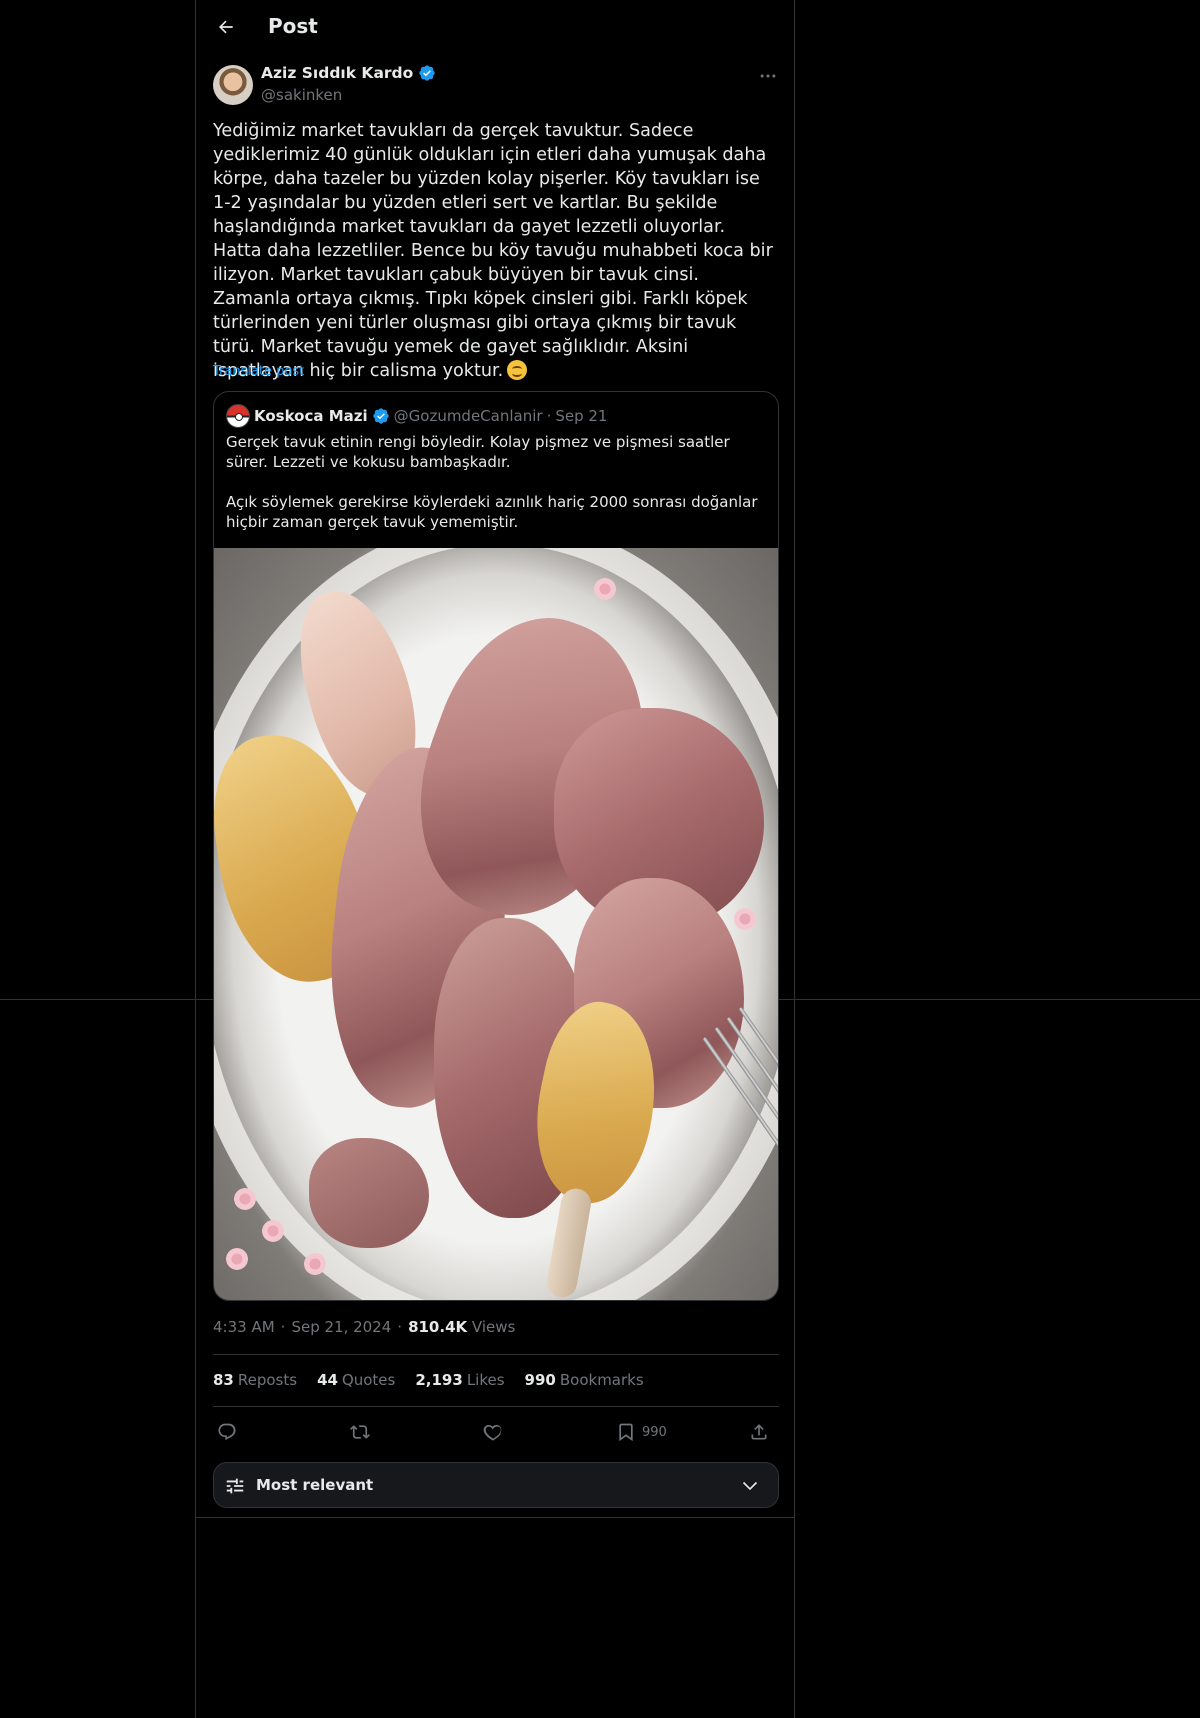 This screenshot has height=1718, width=1200. I want to click on arrow-left-icon, so click(226, 27).